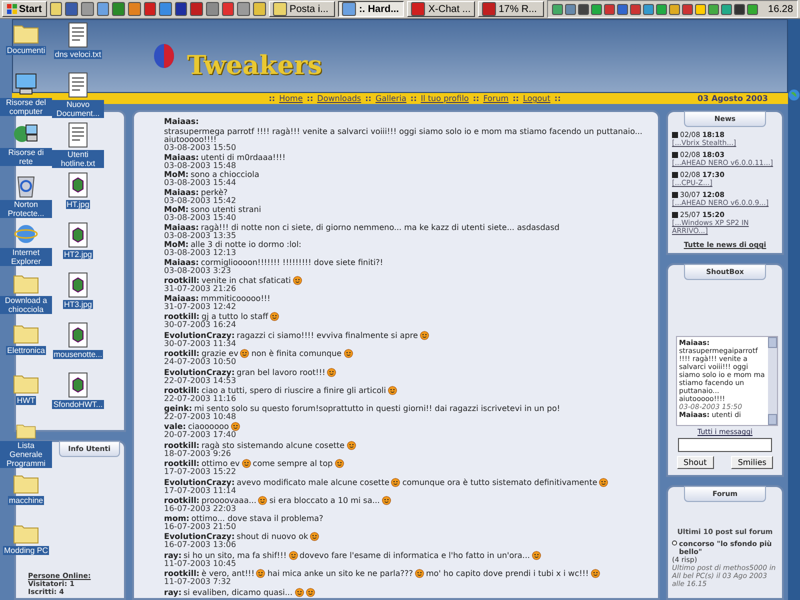 This screenshot has width=800, height=600. What do you see at coordinates (235, 298) in the screenshot?
I see `message-text: mmmiticooooo!!!` at bounding box center [235, 298].